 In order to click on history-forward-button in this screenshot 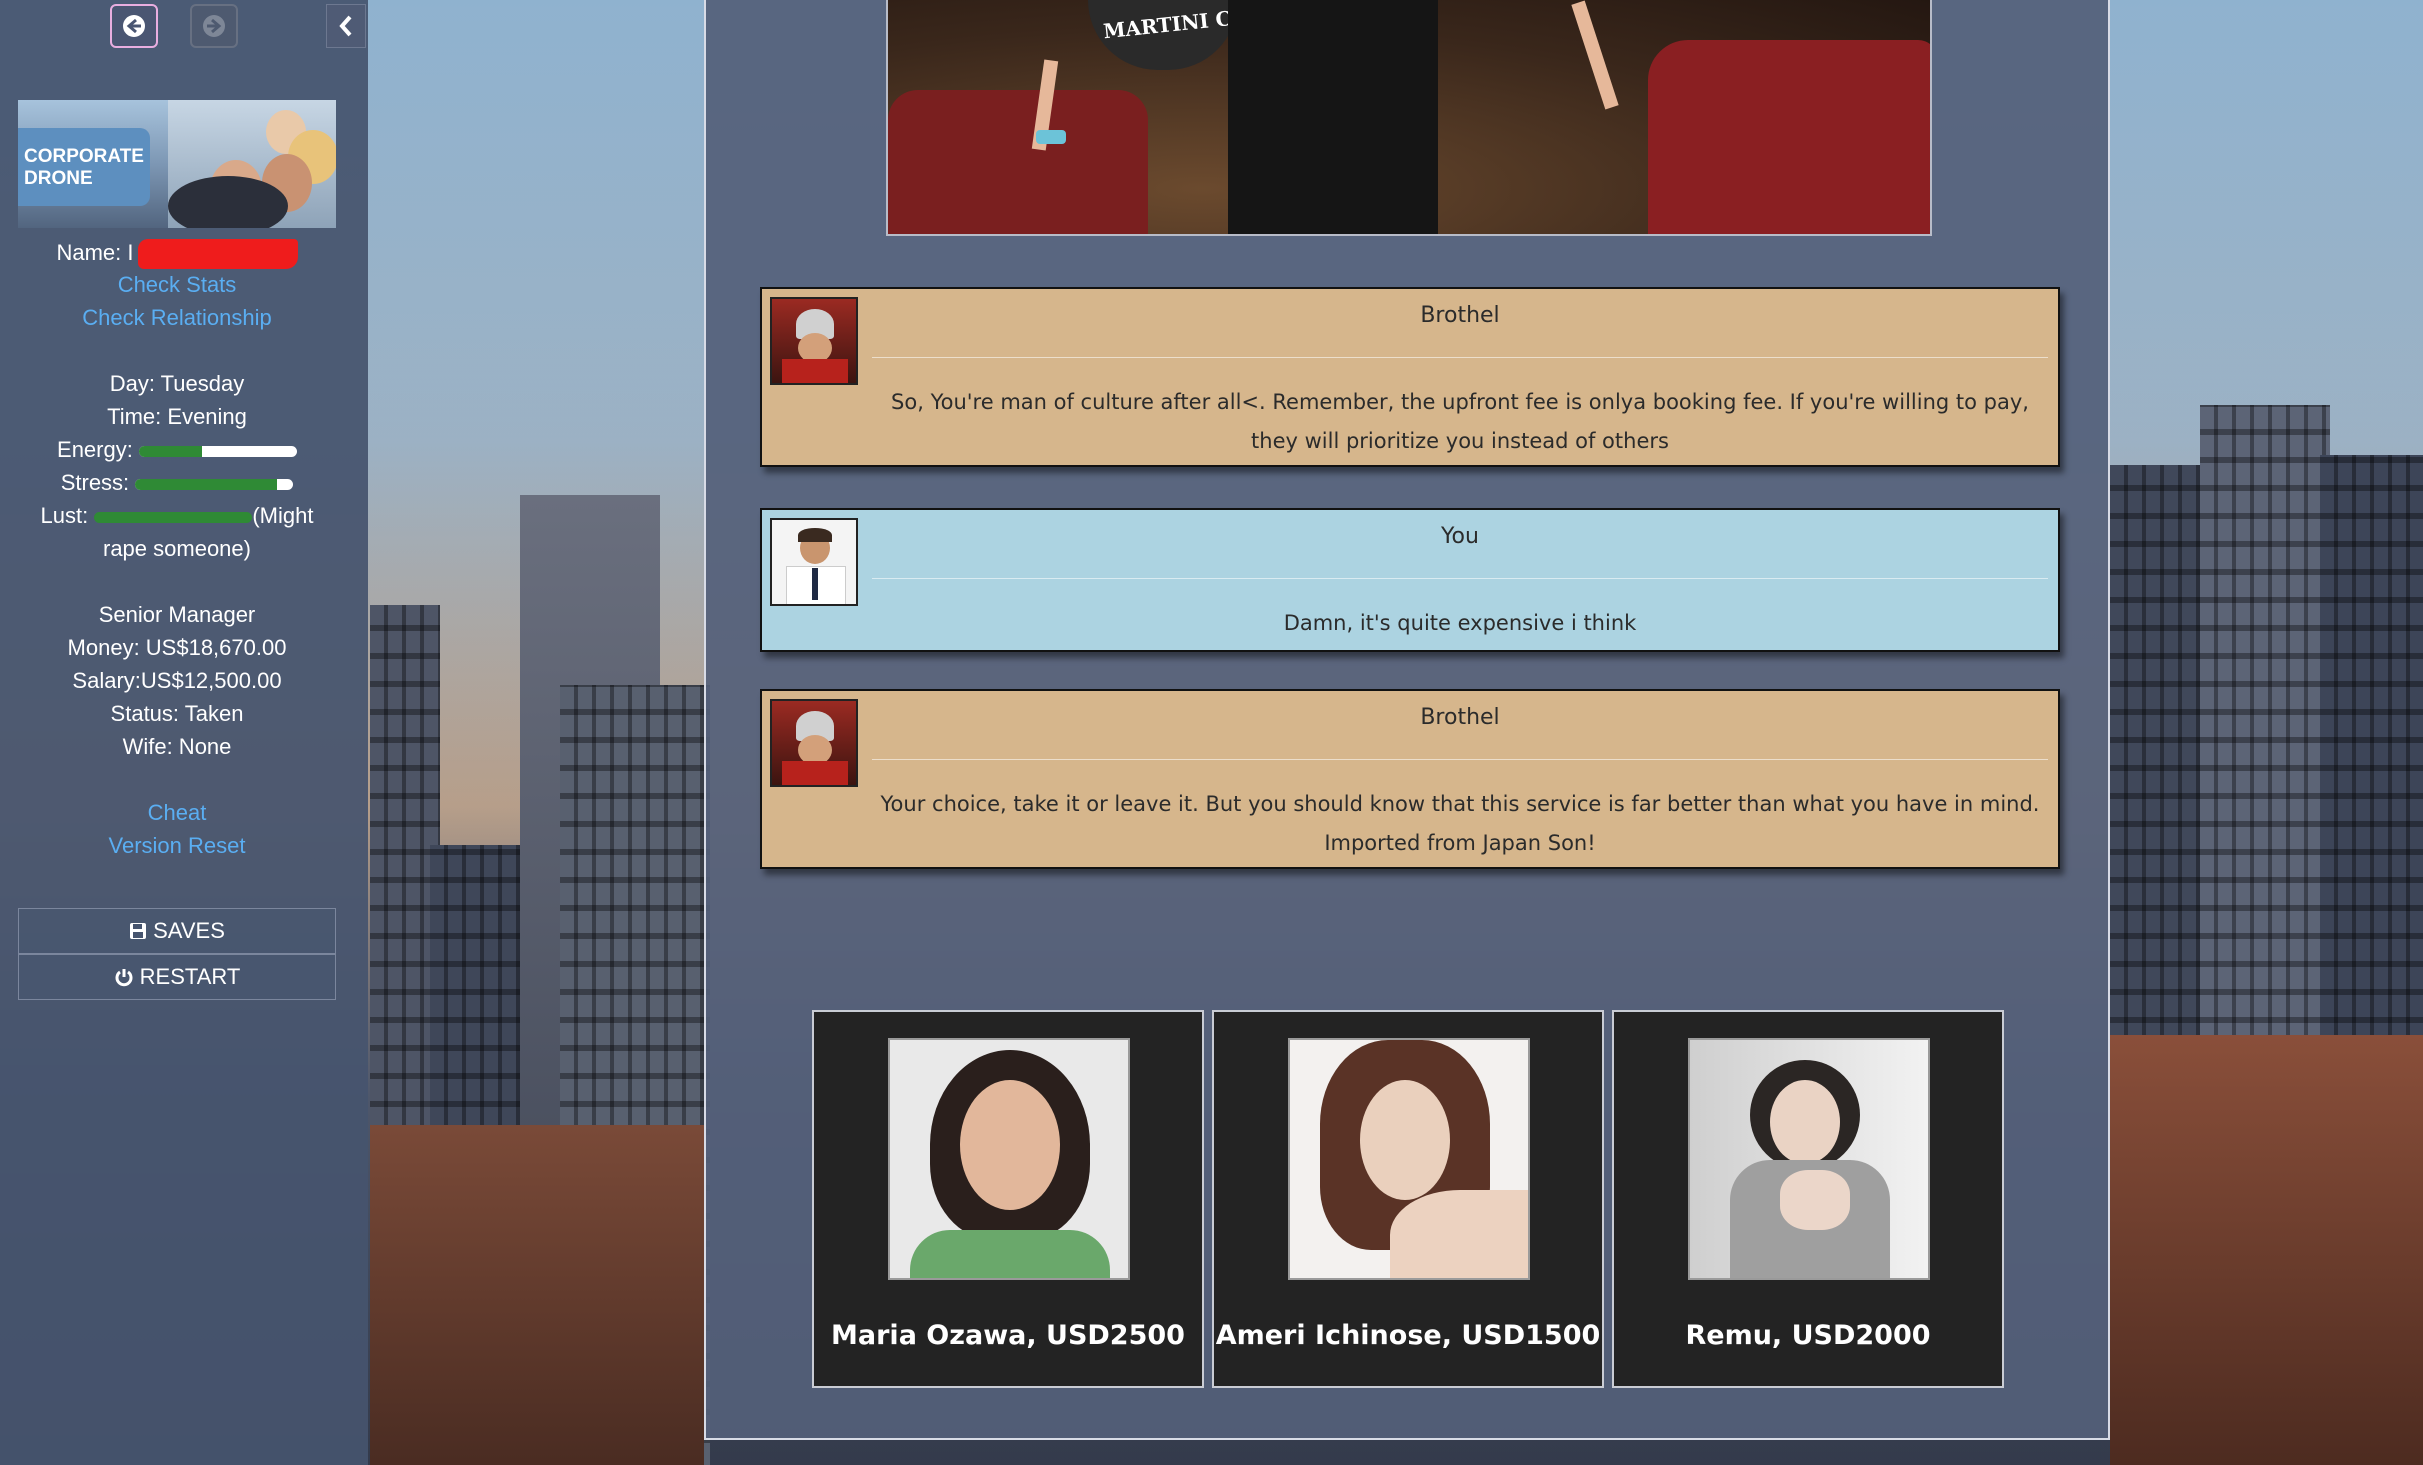, I will do `click(214, 26)`.